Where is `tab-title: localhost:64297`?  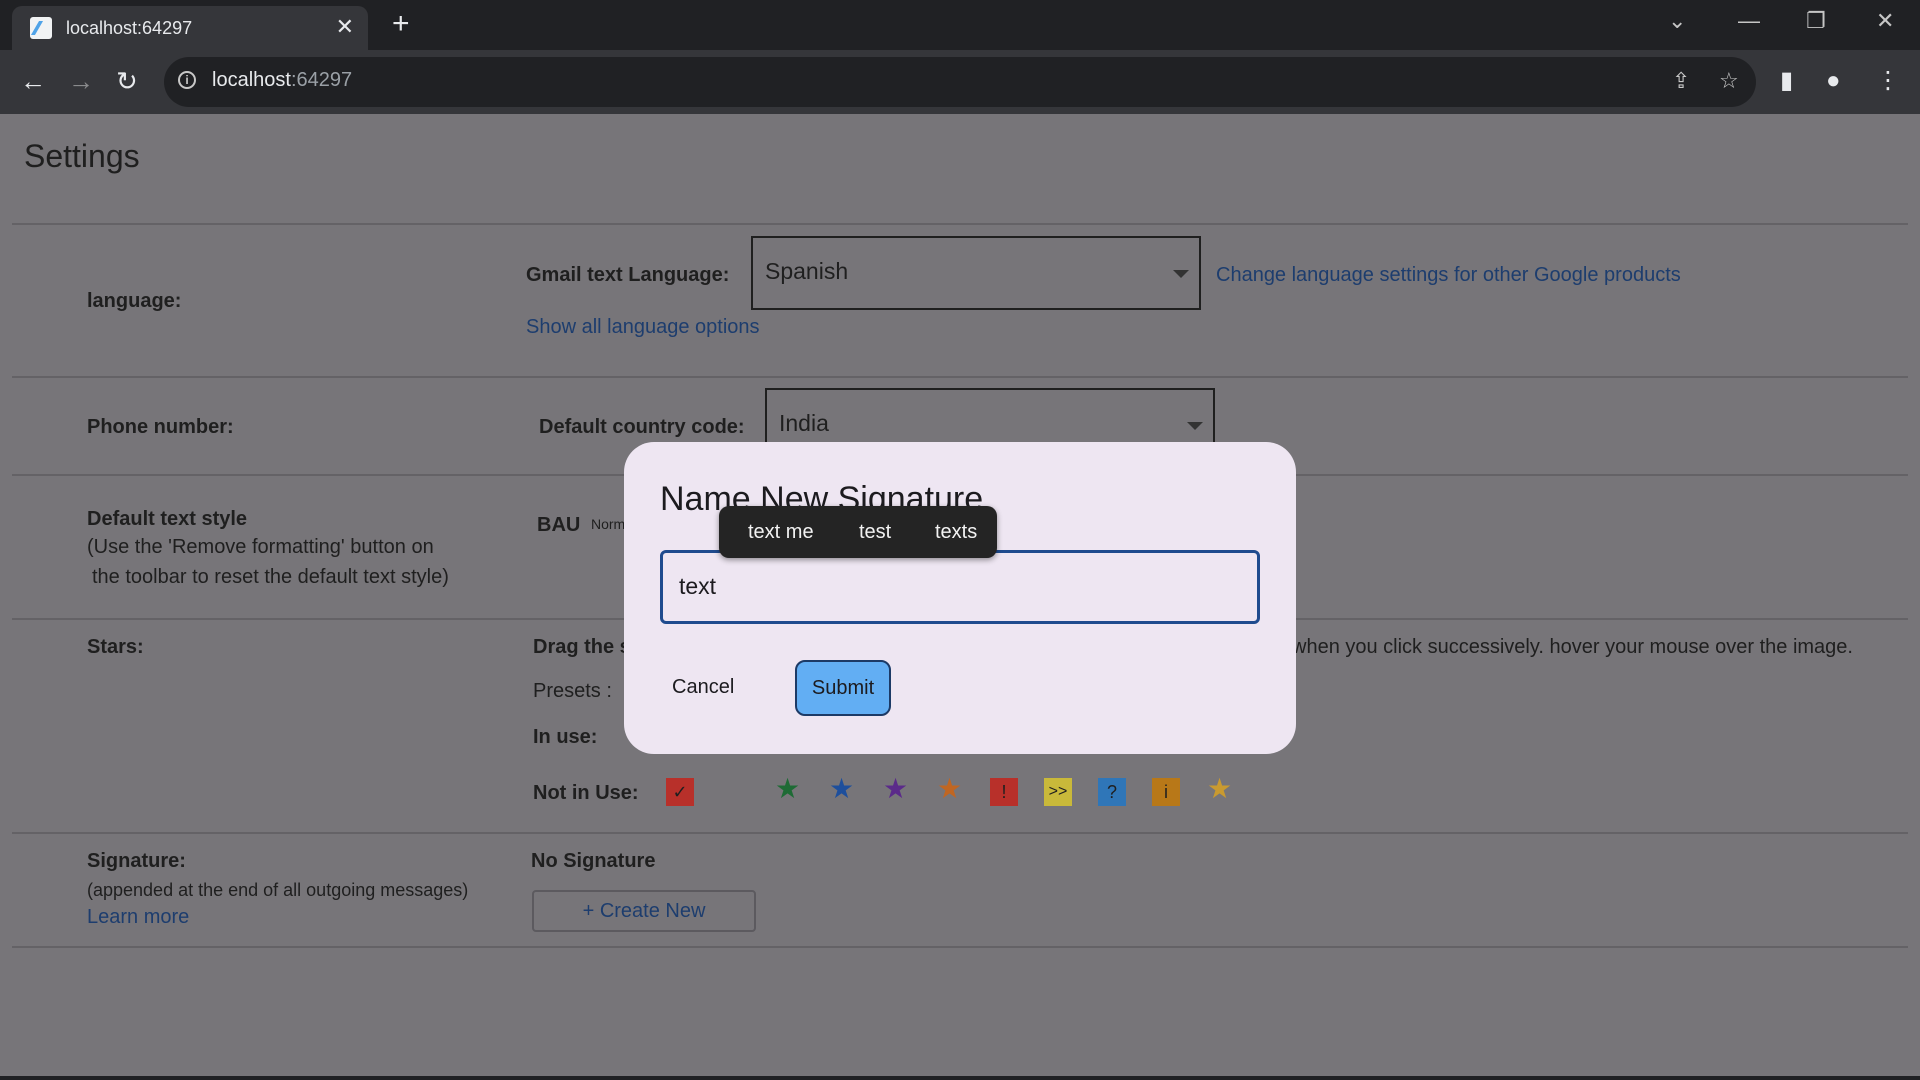
tab-title: localhost:64297 is located at coordinates (129, 28).